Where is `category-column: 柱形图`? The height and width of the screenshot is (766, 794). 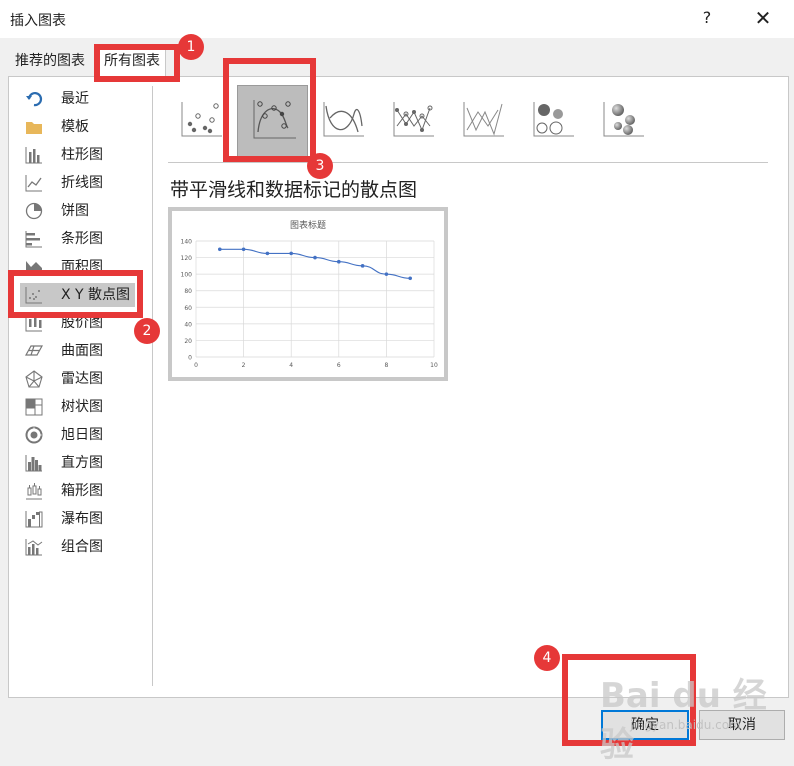
category-column: 柱形图 is located at coordinates (91, 155).